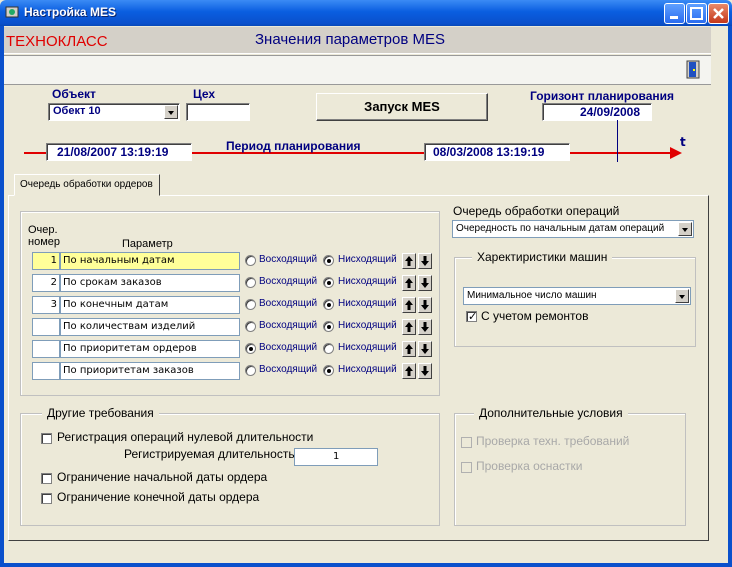  I want to click on close-button, so click(718, 13).